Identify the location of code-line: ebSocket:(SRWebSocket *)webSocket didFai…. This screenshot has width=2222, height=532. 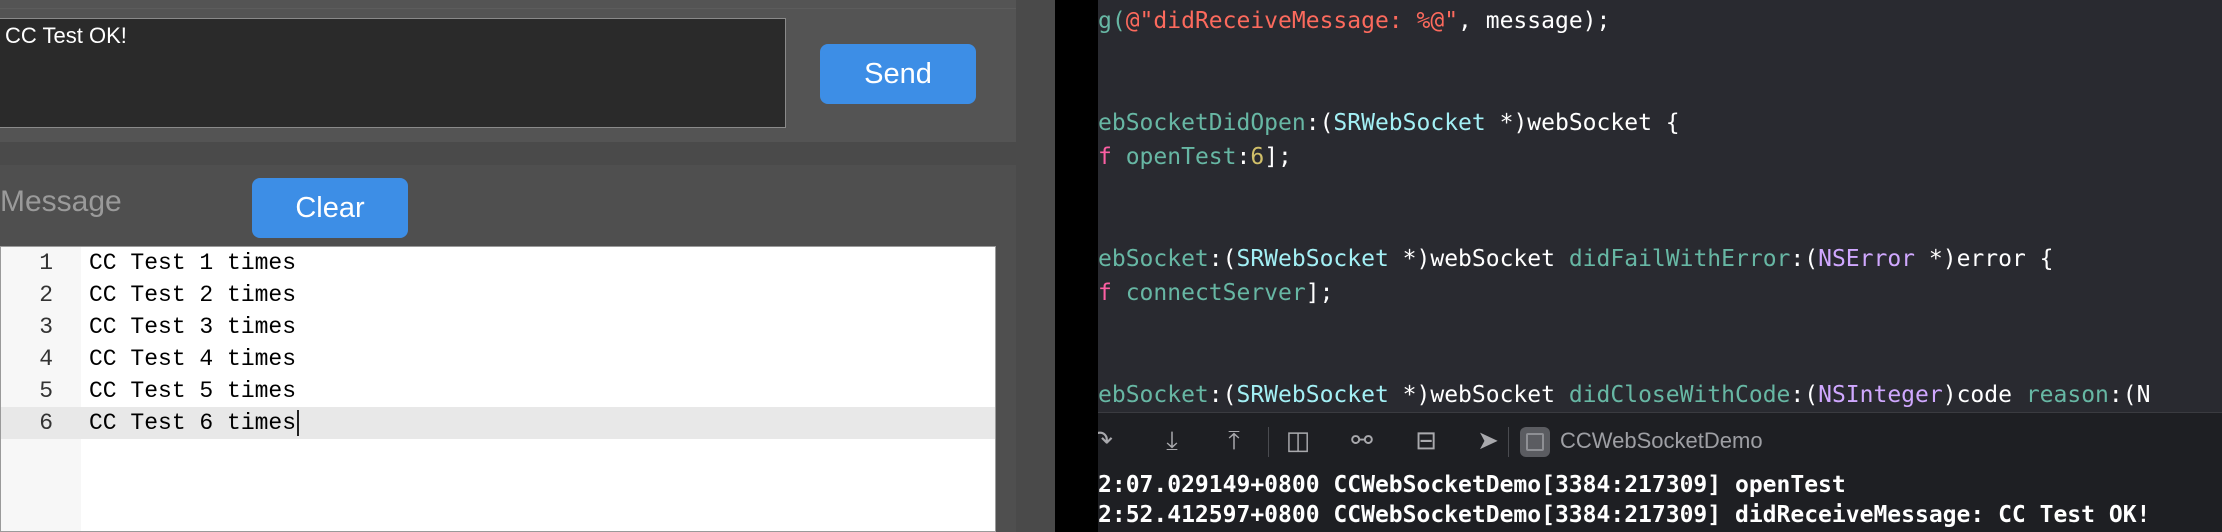
(1576, 259).